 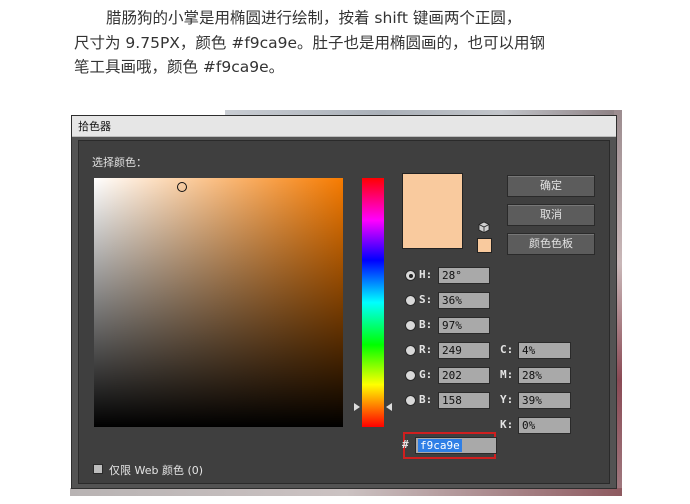 I want to click on article-line-1: 腊肠狗的小掌是用椭圆进行绘制，按着 shift 键画两个正圆，, so click(x=314, y=18).